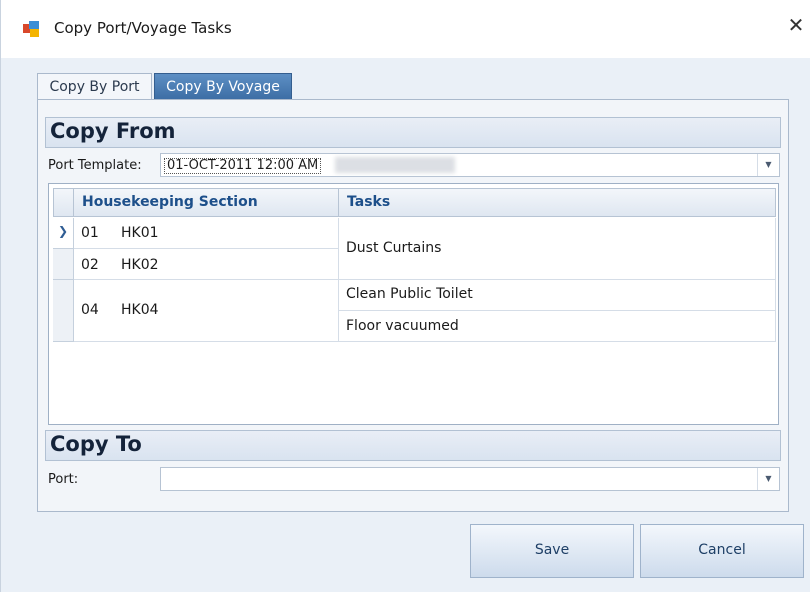 Image resolution: width=810 pixels, height=592 pixels. What do you see at coordinates (413, 132) in the screenshot?
I see `copy-from-header: Copy From` at bounding box center [413, 132].